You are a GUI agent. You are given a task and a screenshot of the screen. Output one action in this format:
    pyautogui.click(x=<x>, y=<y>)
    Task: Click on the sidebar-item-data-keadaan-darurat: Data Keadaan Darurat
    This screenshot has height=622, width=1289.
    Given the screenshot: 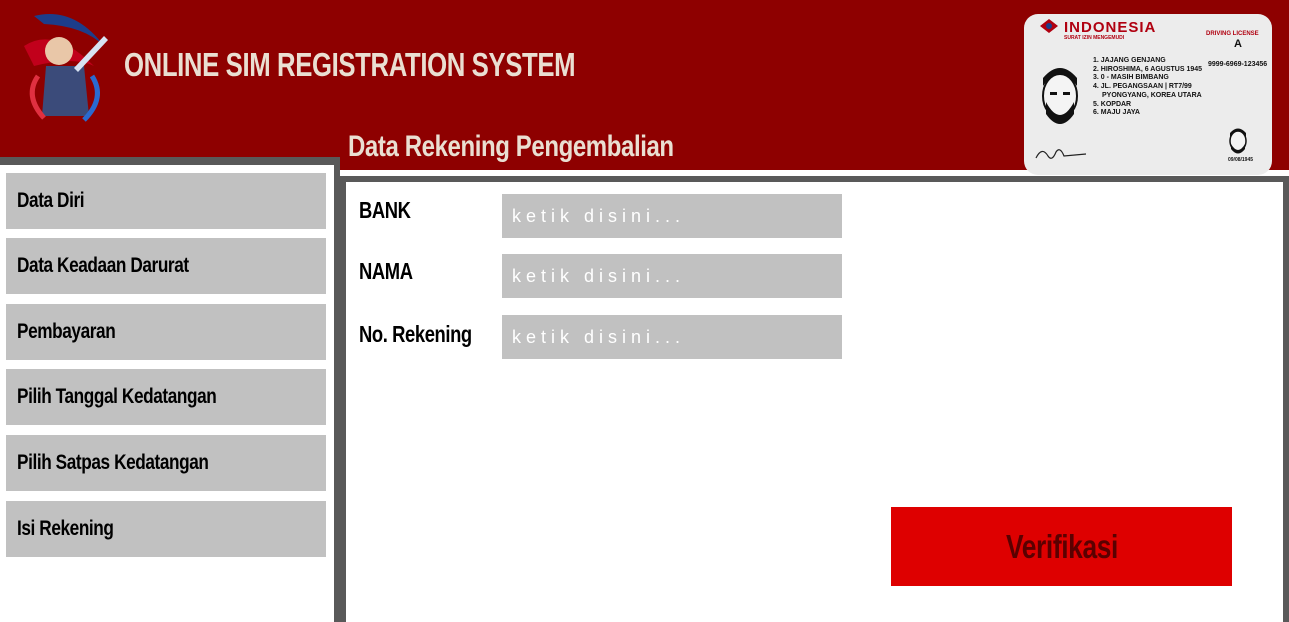 What is the action you would take?
    pyautogui.click(x=166, y=266)
    